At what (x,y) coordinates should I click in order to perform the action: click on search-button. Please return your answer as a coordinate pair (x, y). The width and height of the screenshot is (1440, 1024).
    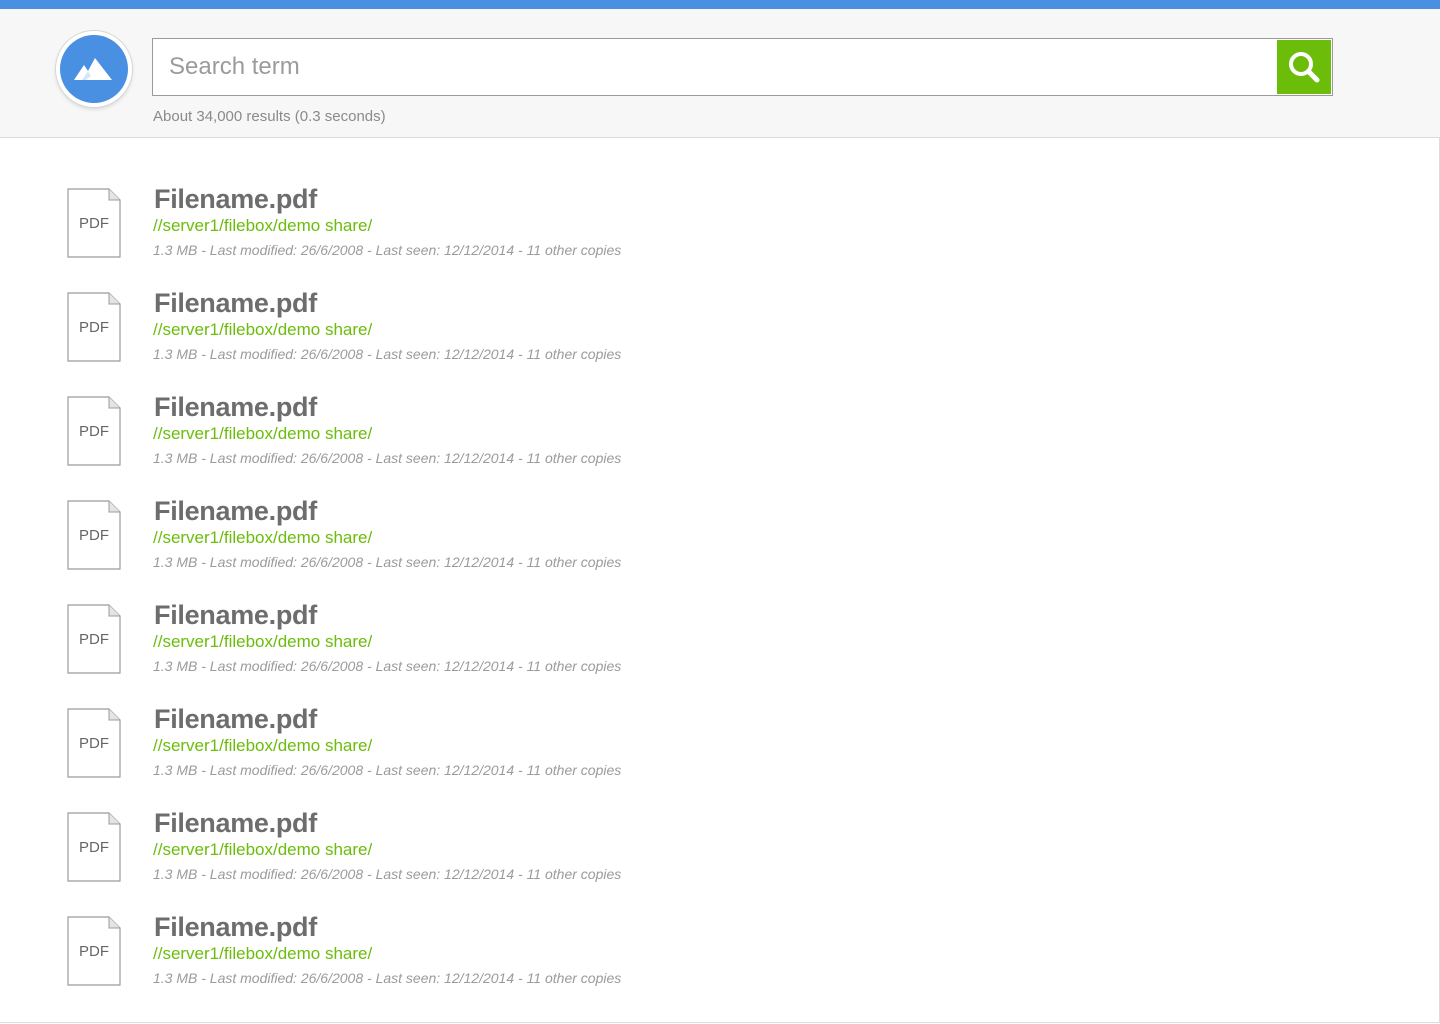
    Looking at the image, I should click on (1304, 67).